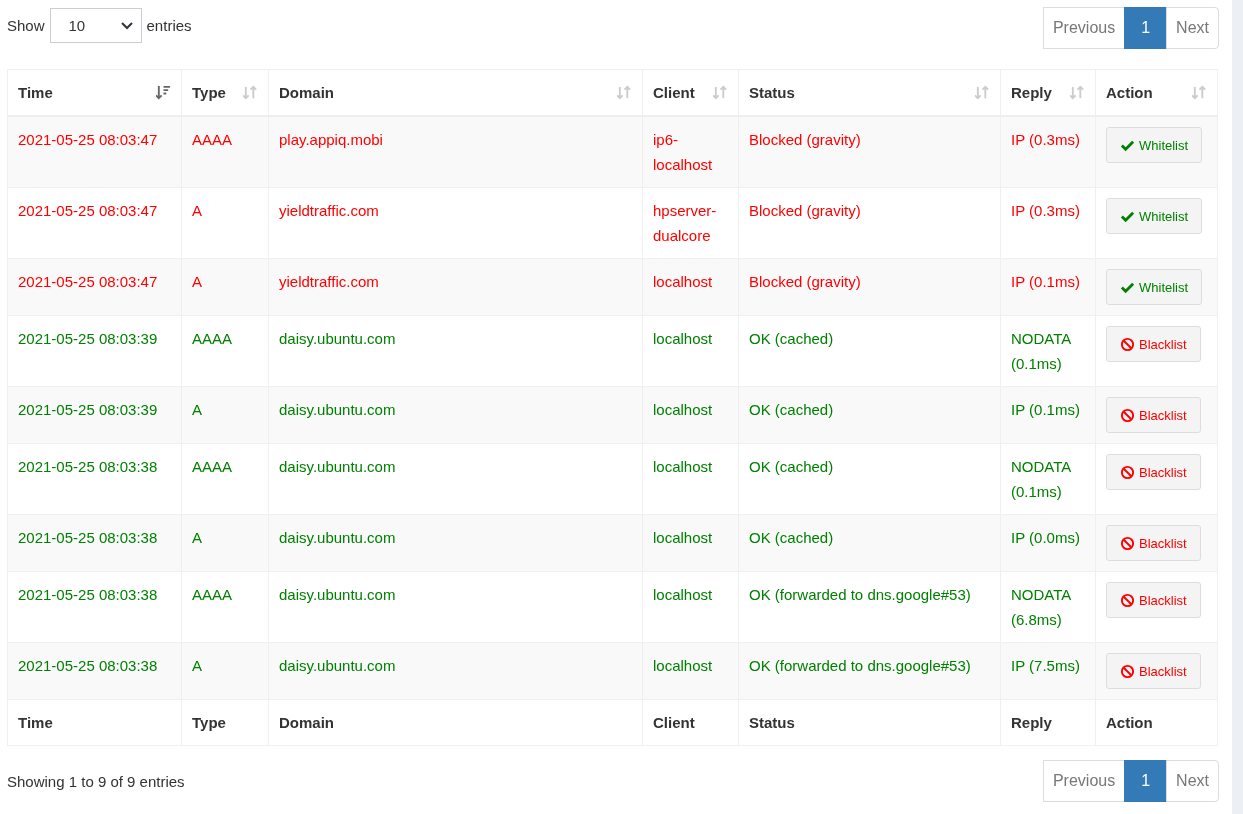 This screenshot has height=814, width=1243. Describe the element at coordinates (690, 722) in the screenshot. I see `column-footer: Client` at that location.